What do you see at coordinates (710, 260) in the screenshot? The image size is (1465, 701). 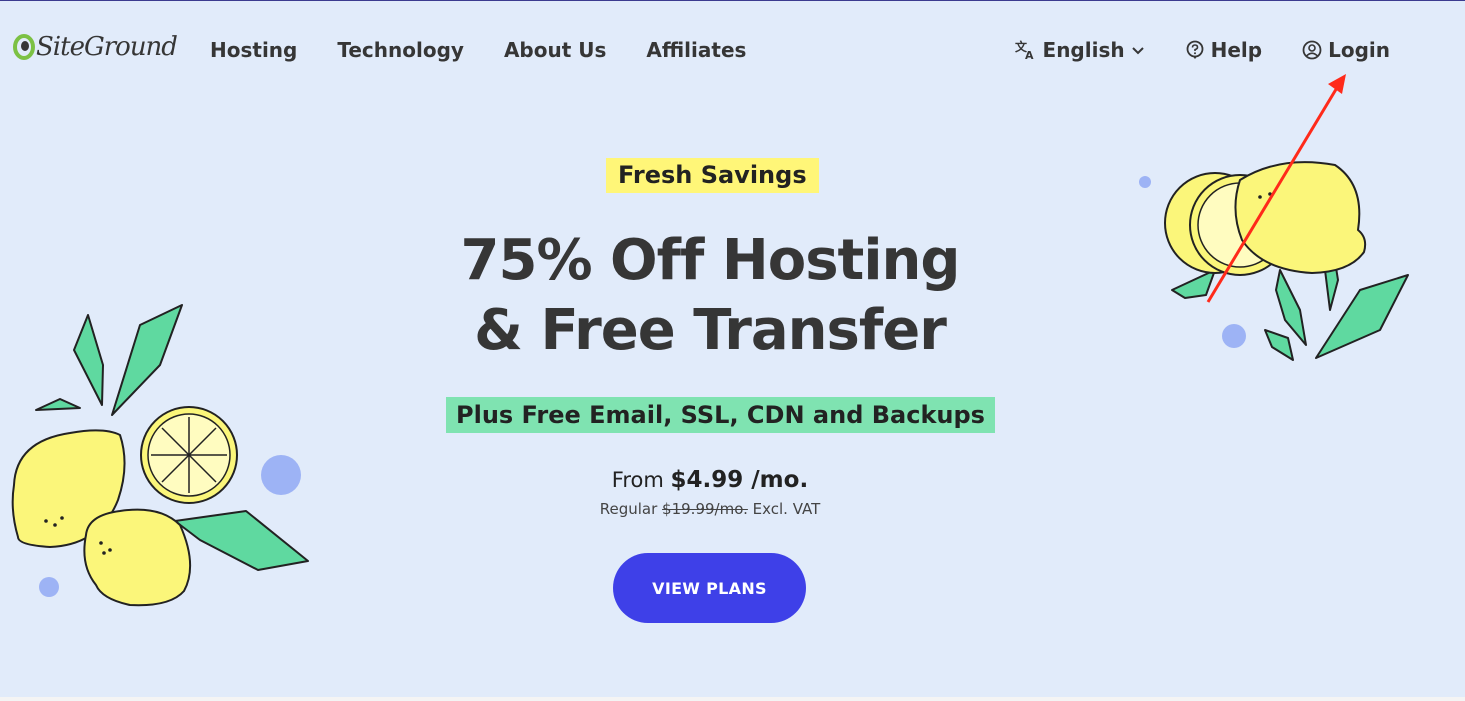 I see `headline-line-1: 75% Off Hosting` at bounding box center [710, 260].